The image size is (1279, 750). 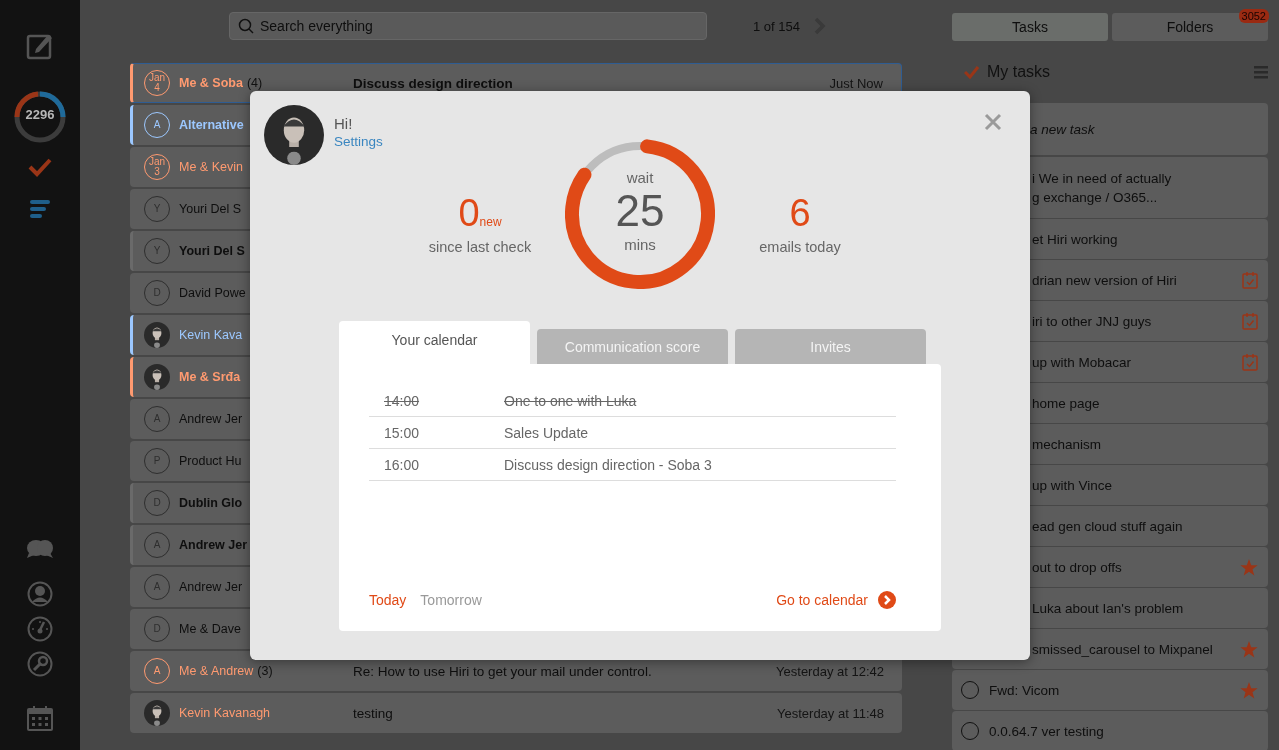 I want to click on email-subject: Re: How to use Hiri to get your mail under control., so click(x=503, y=671).